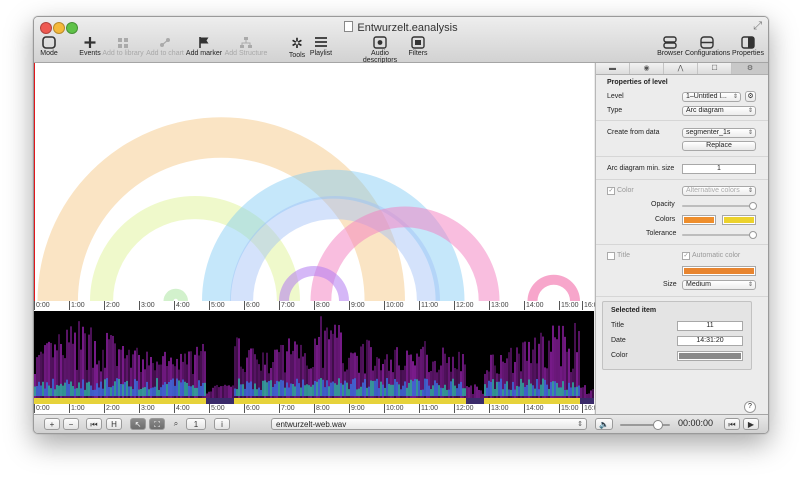  I want to click on events-button: Events, so click(90, 46).